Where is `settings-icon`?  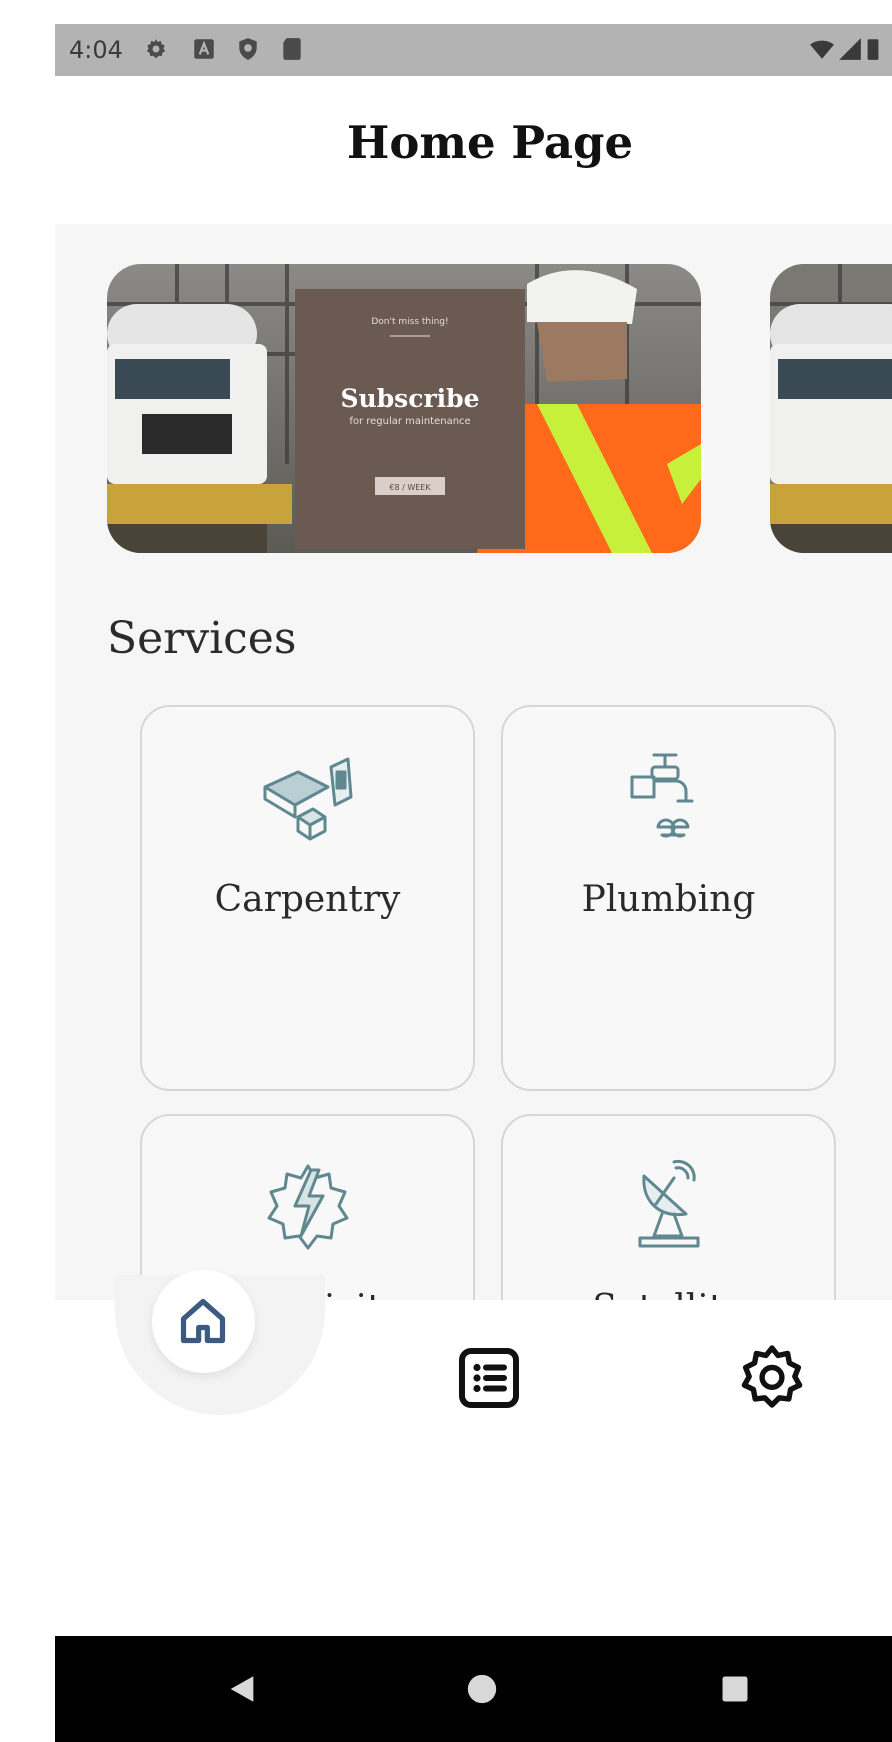
settings-icon is located at coordinates (772, 1378).